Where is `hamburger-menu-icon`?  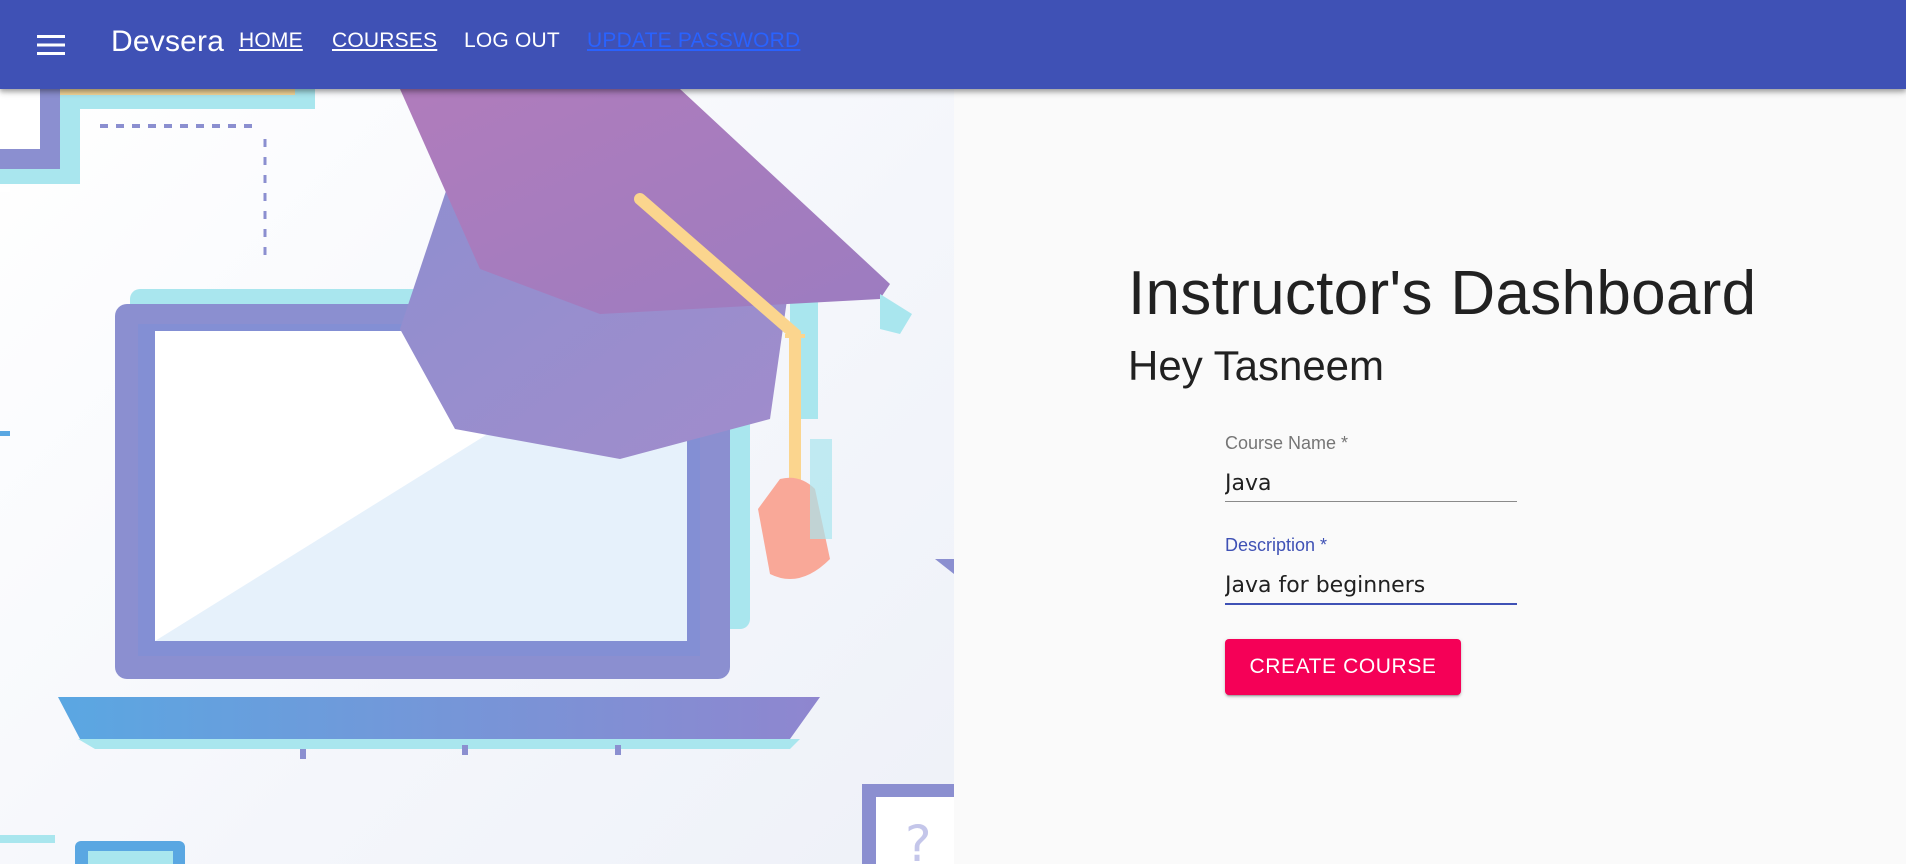
hamburger-menu-icon is located at coordinates (50, 44).